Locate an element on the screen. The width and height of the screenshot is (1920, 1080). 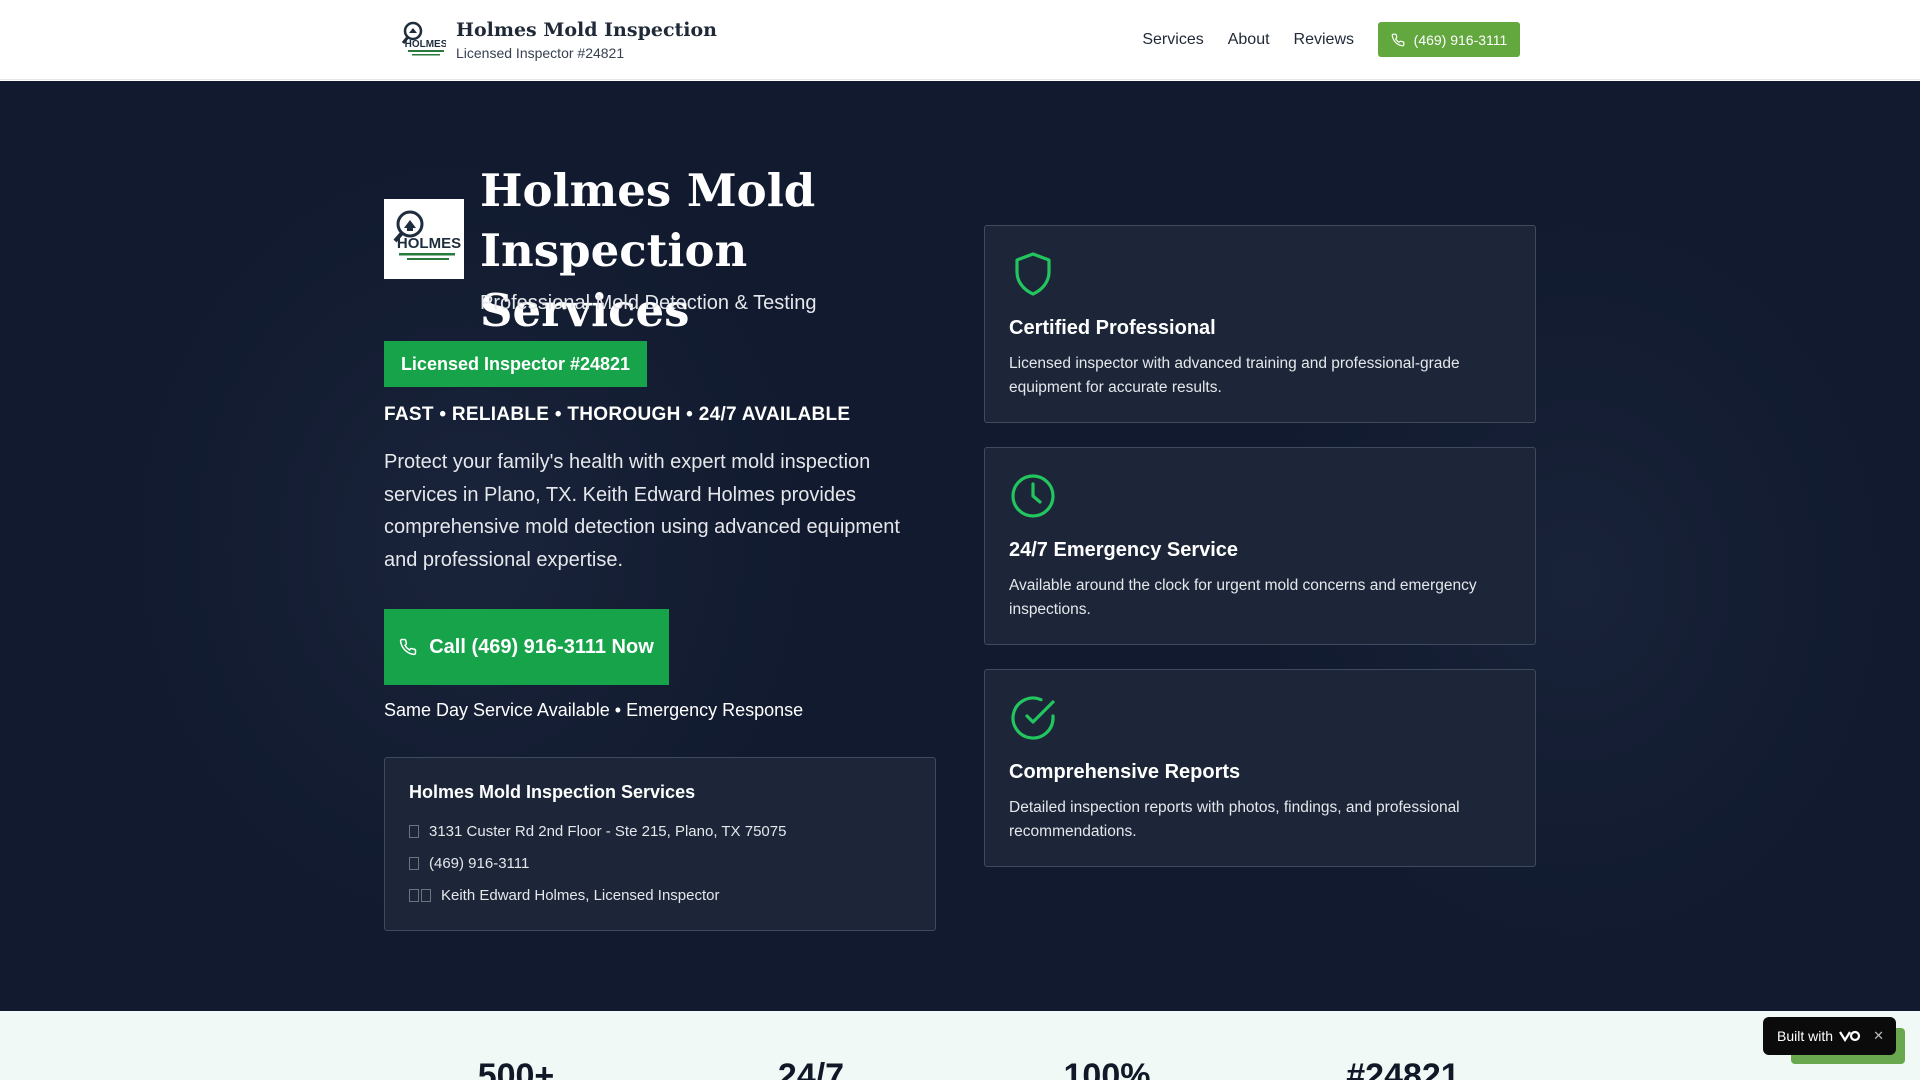
close-icon: ✕ is located at coordinates (1878, 1036).